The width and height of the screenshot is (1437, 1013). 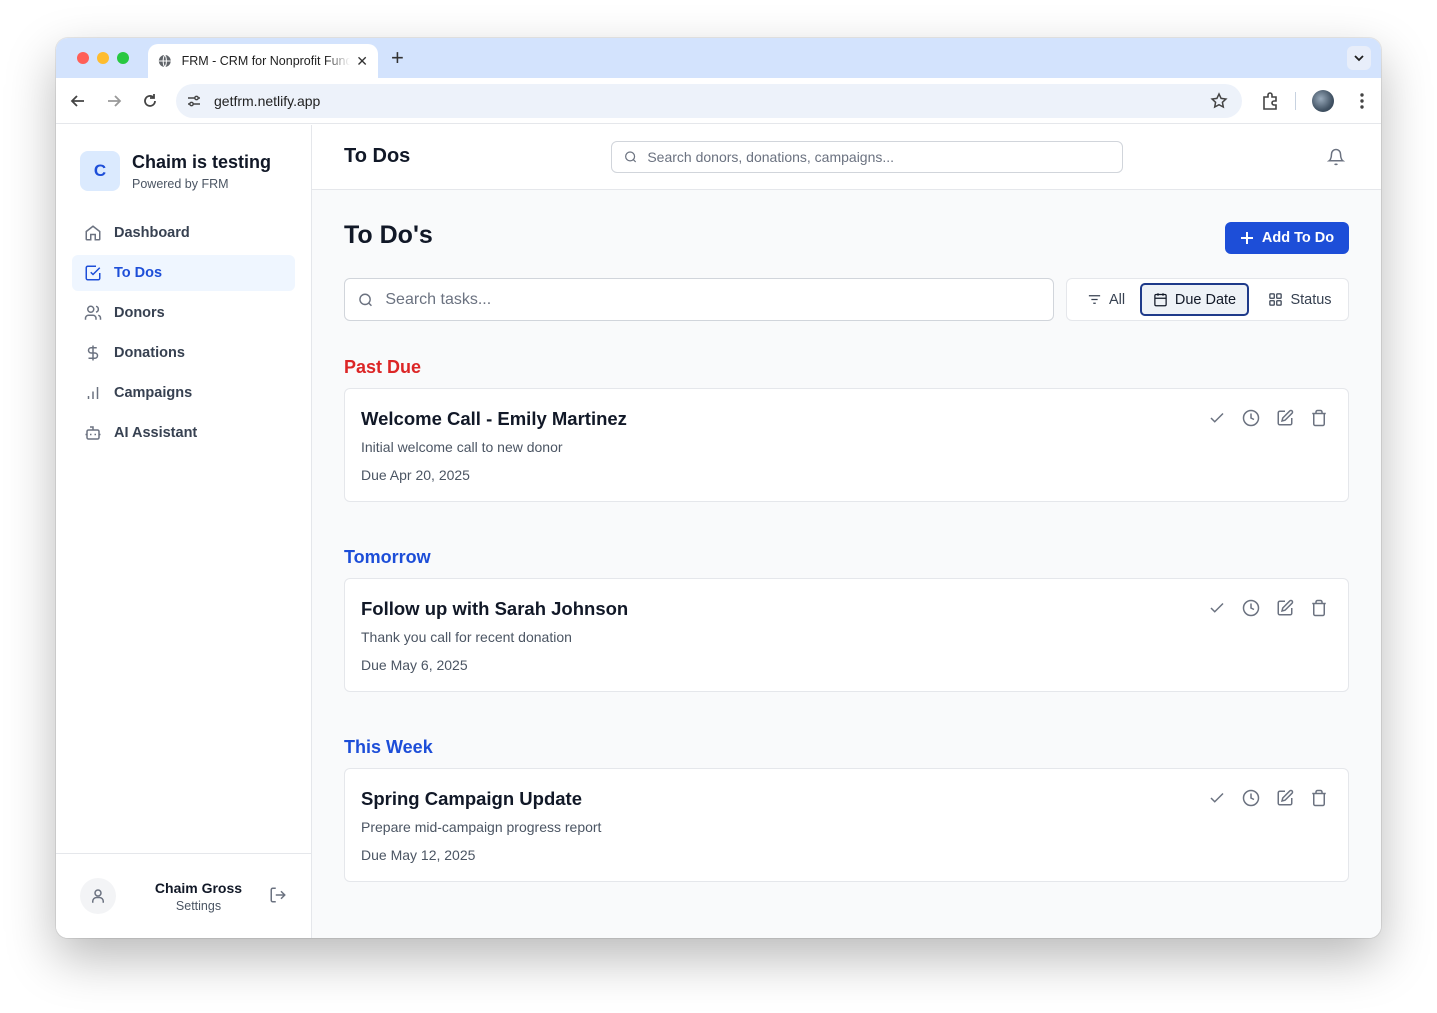 I want to click on profile-avatar, so click(x=1323, y=101).